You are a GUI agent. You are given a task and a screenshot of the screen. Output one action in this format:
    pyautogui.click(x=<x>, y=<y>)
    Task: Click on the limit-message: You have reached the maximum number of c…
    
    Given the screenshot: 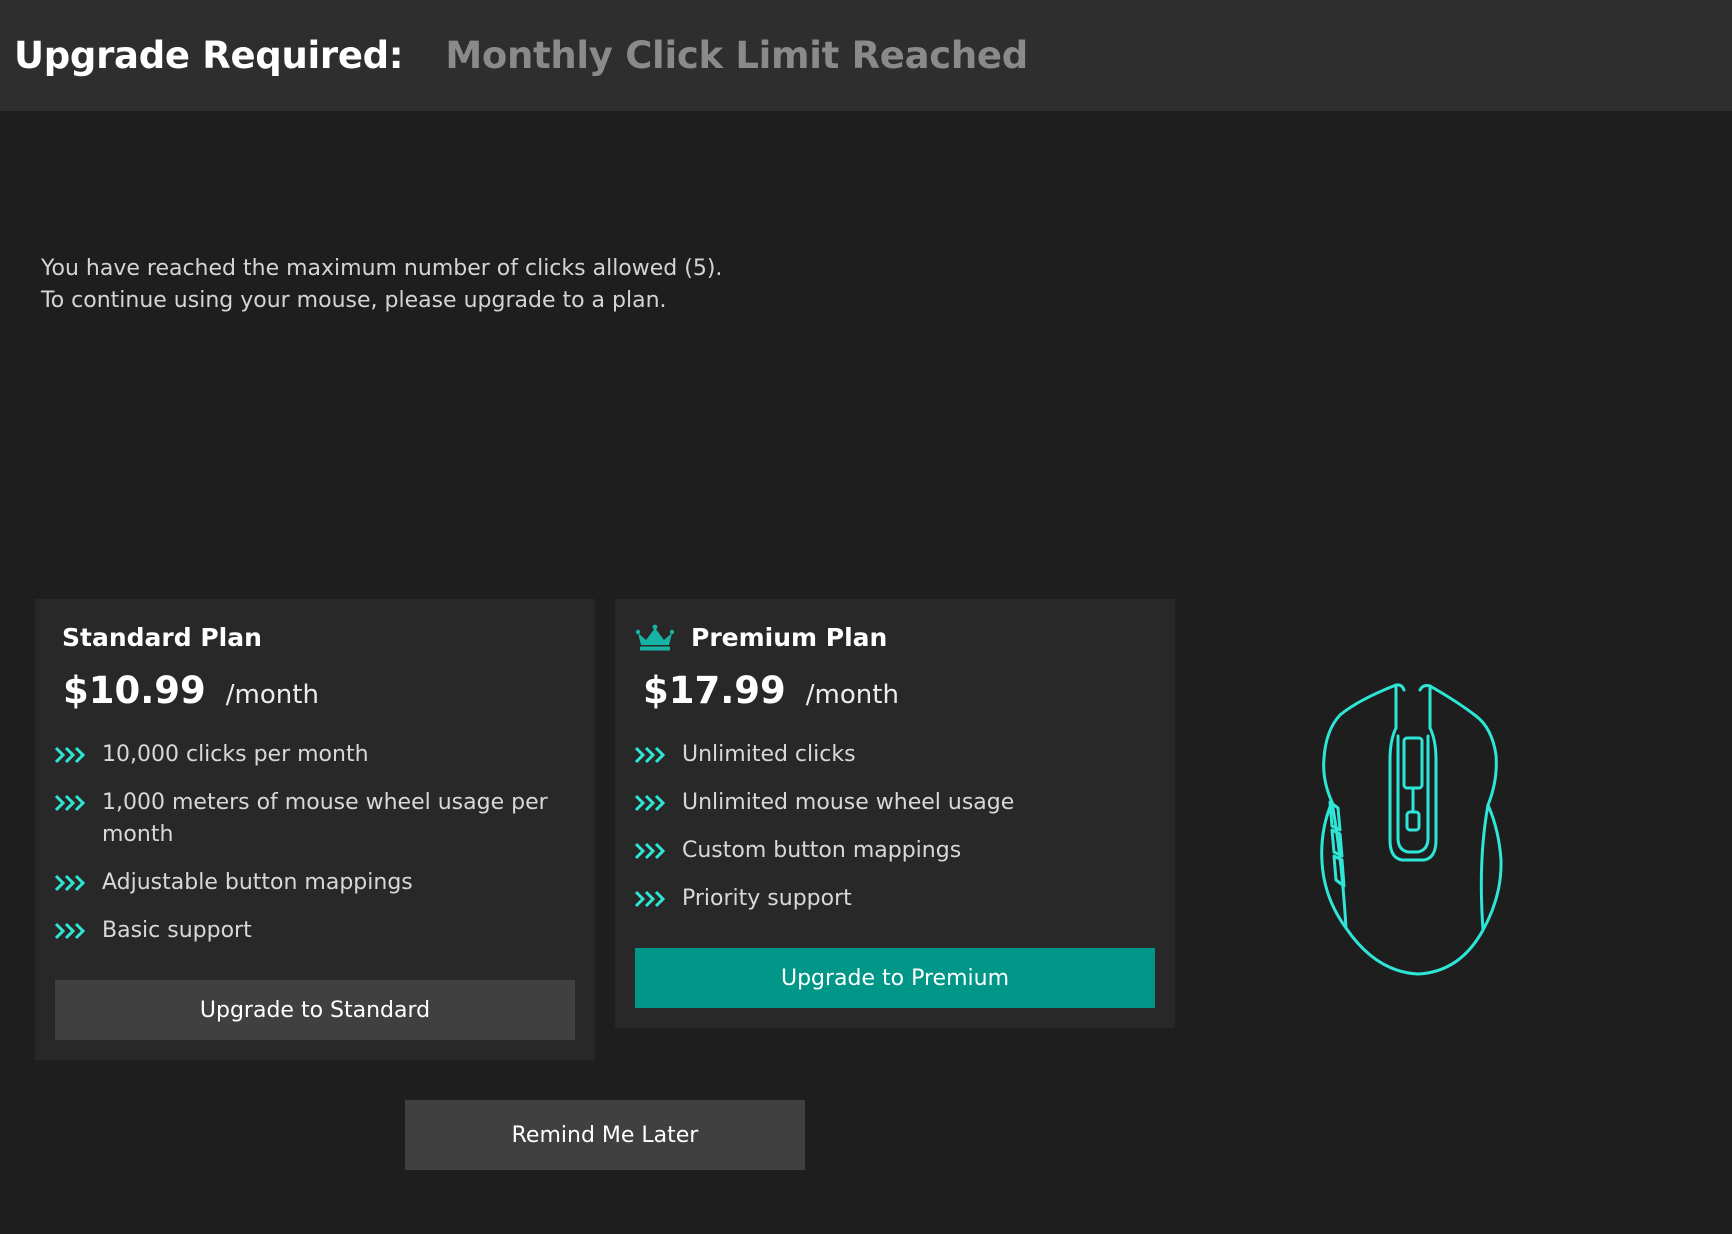 What is the action you would take?
    pyautogui.click(x=381, y=285)
    